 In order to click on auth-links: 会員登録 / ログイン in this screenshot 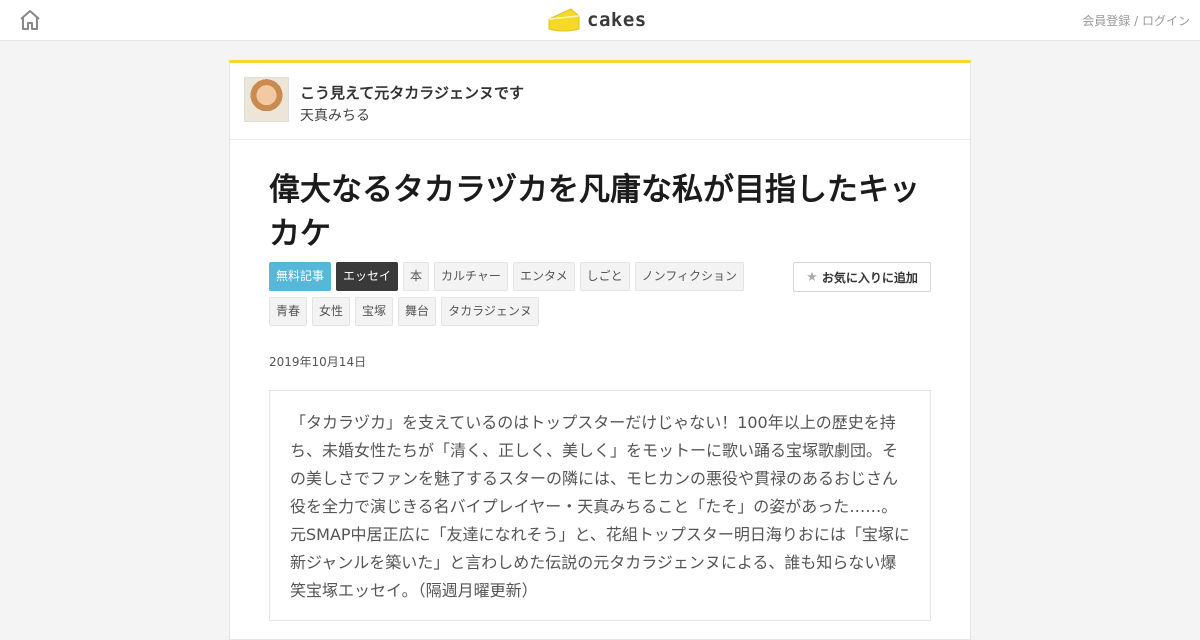, I will do `click(1136, 20)`.